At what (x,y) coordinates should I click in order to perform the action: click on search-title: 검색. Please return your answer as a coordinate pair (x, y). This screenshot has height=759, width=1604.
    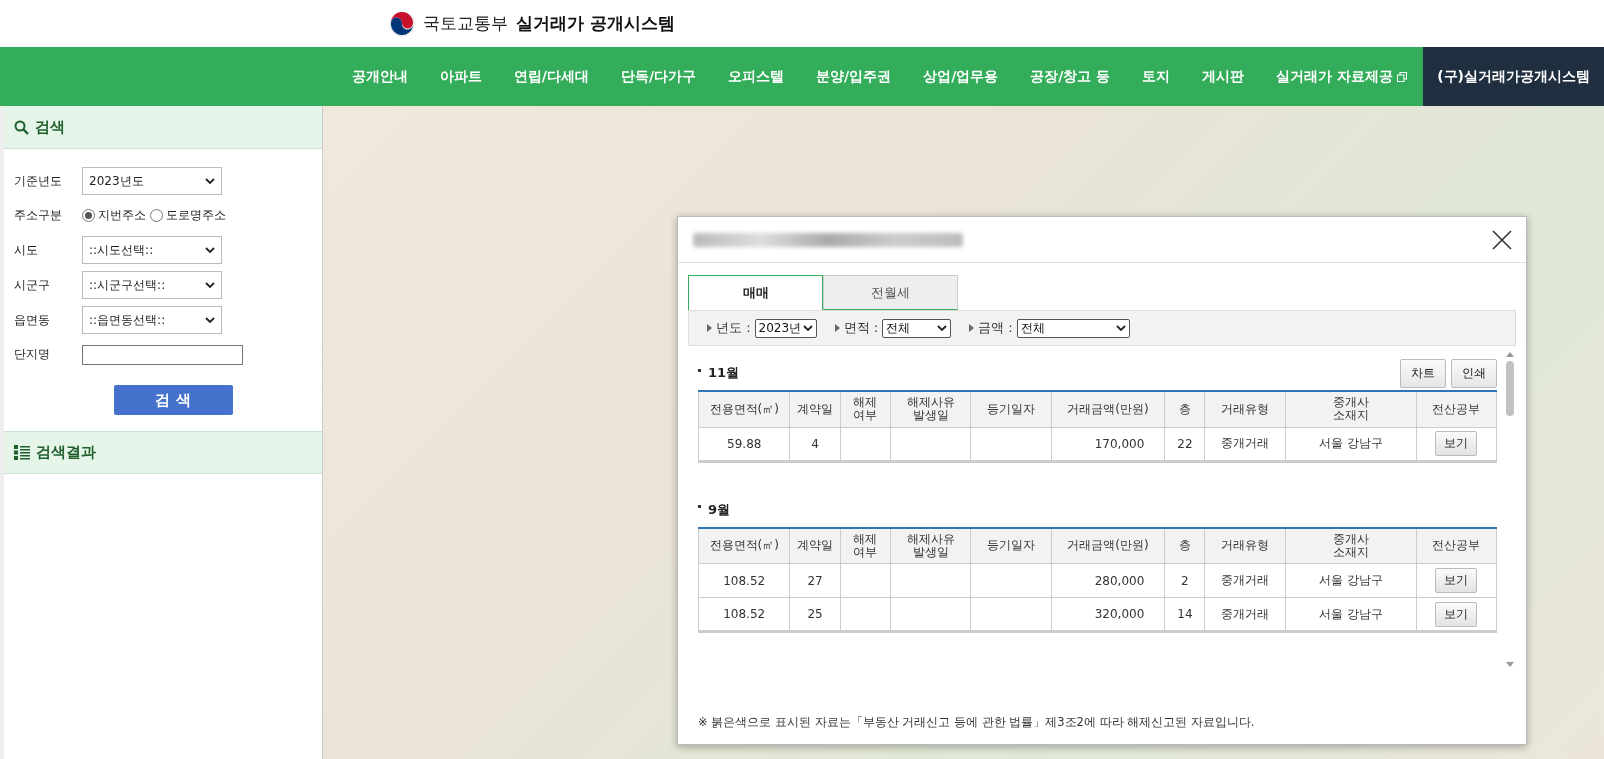
    Looking at the image, I should click on (50, 127).